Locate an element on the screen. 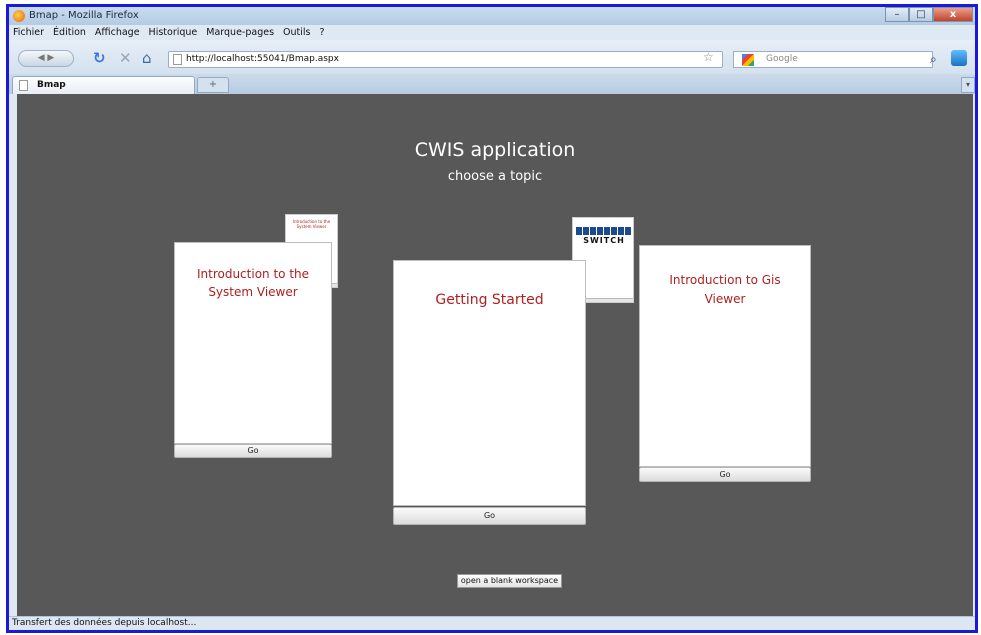  url-bar: http://localhost:55041/Bmap.aspx is located at coordinates (445, 59).